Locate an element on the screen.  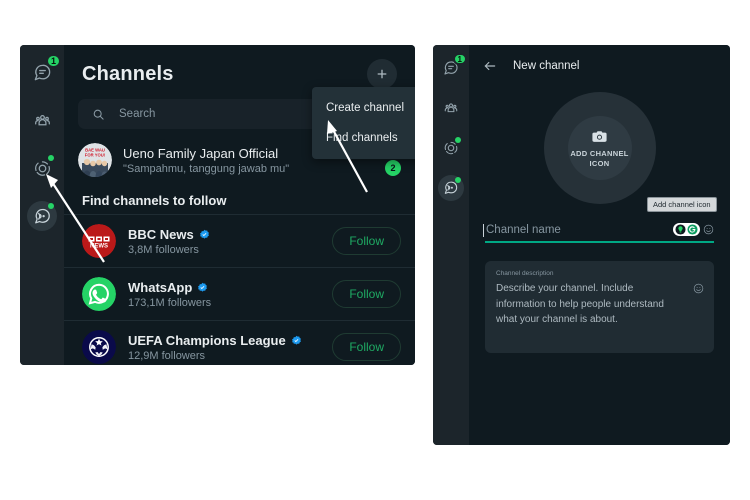
page-title: New channel is located at coordinates (546, 66).